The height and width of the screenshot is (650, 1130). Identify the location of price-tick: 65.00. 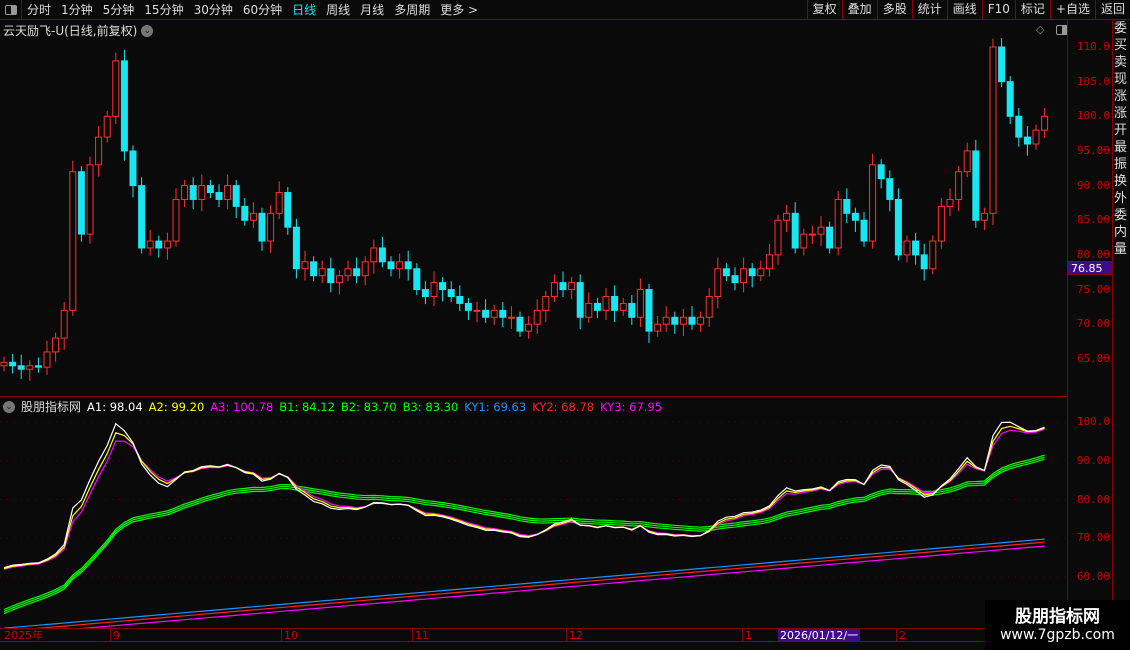
(1093, 358).